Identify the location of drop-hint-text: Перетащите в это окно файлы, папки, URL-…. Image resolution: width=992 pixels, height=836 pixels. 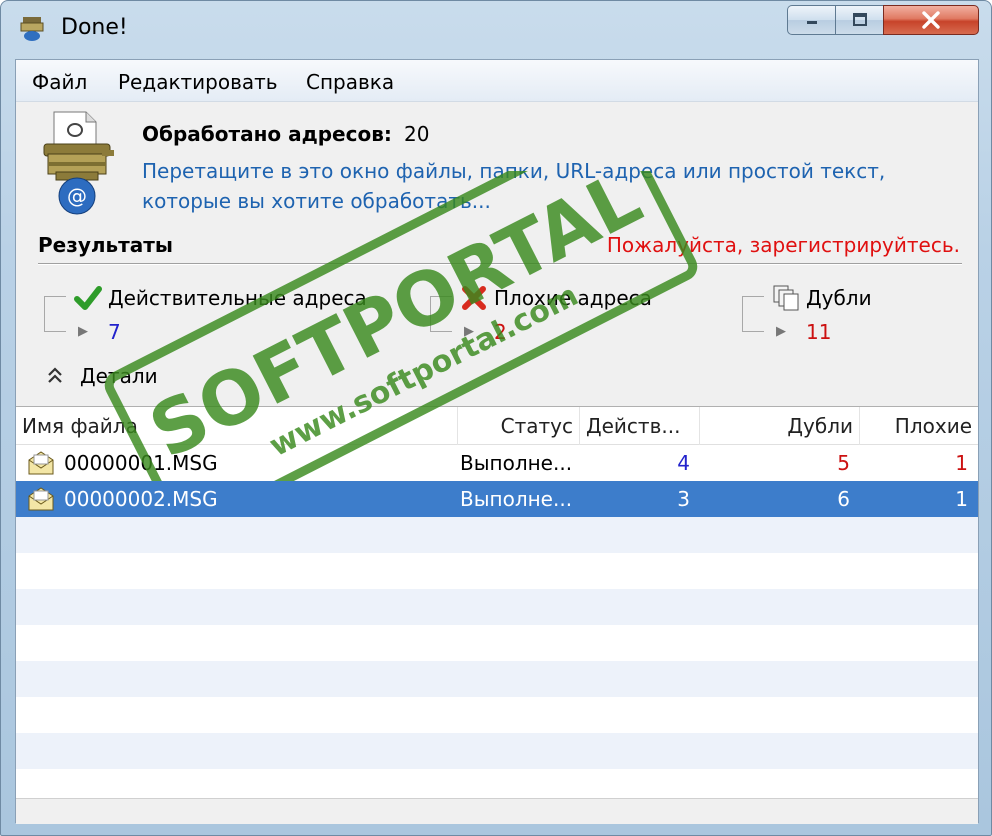
(514, 186).